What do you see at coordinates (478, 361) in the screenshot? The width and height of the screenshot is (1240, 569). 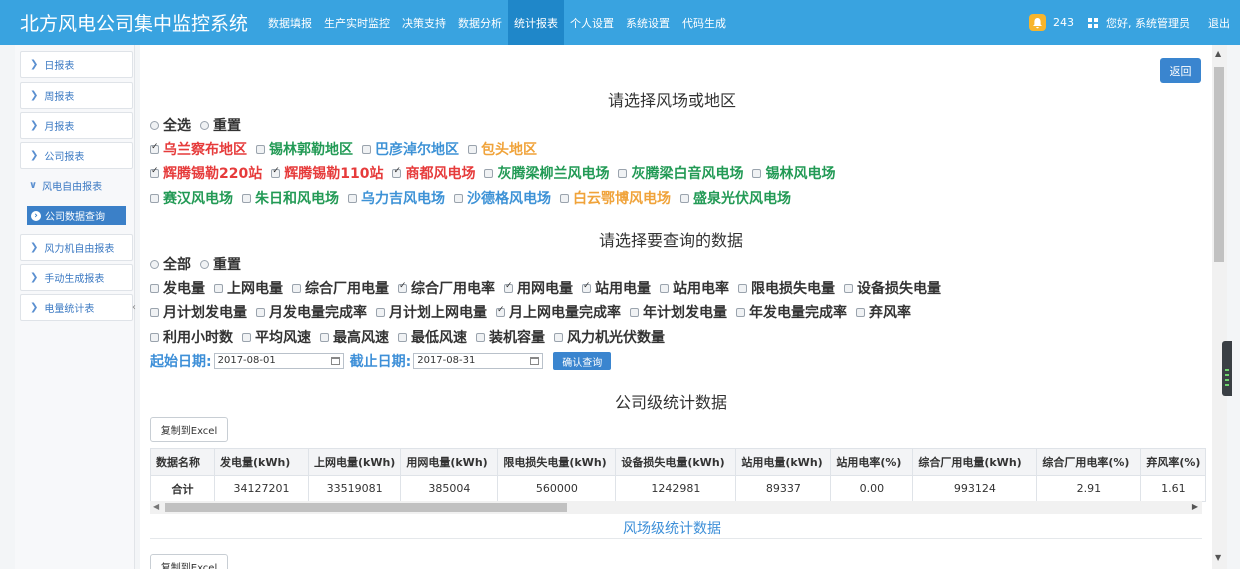 I see `end-date-input: 2017-08-31` at bounding box center [478, 361].